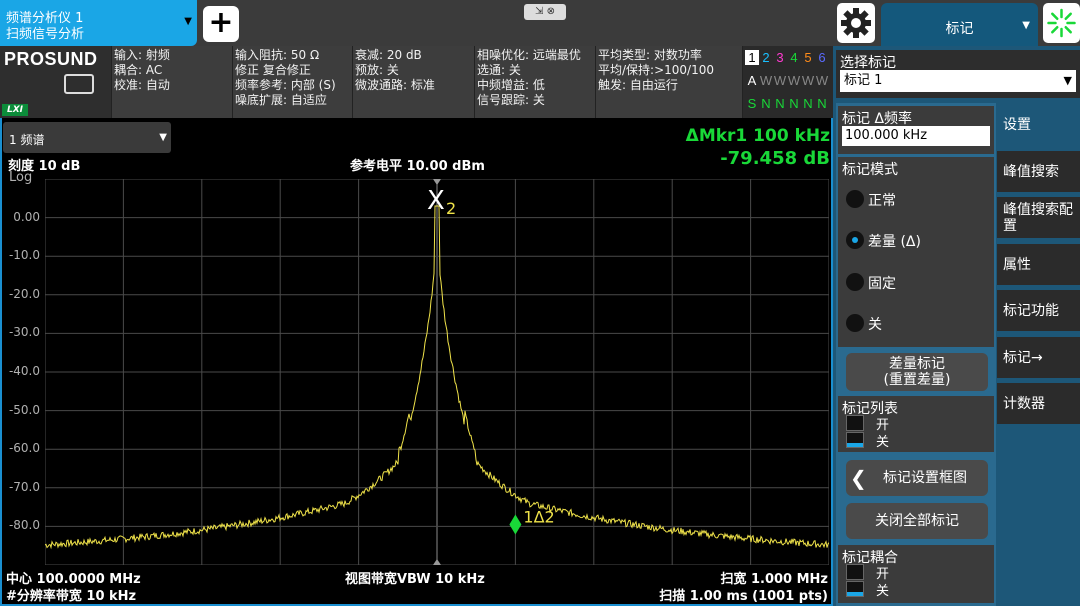  I want to click on marker-mode-title: 标记模式, so click(870, 170).